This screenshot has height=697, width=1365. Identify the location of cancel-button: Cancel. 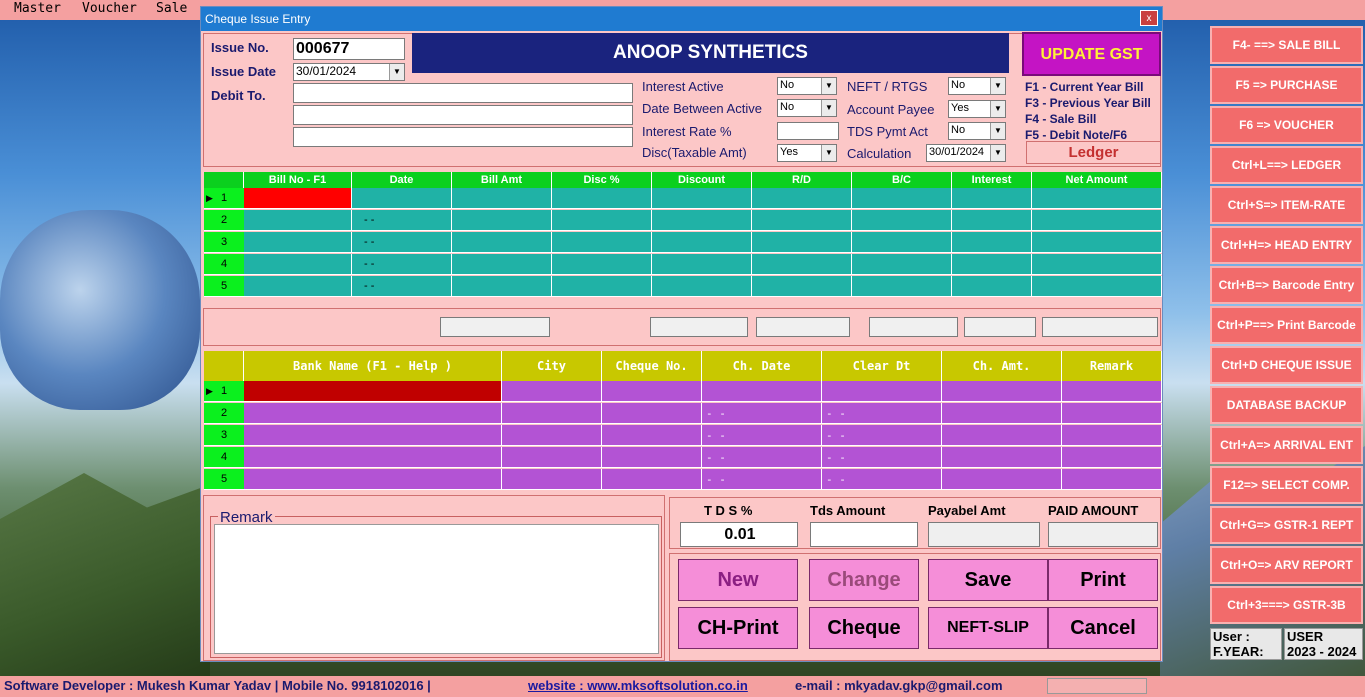
(1103, 628).